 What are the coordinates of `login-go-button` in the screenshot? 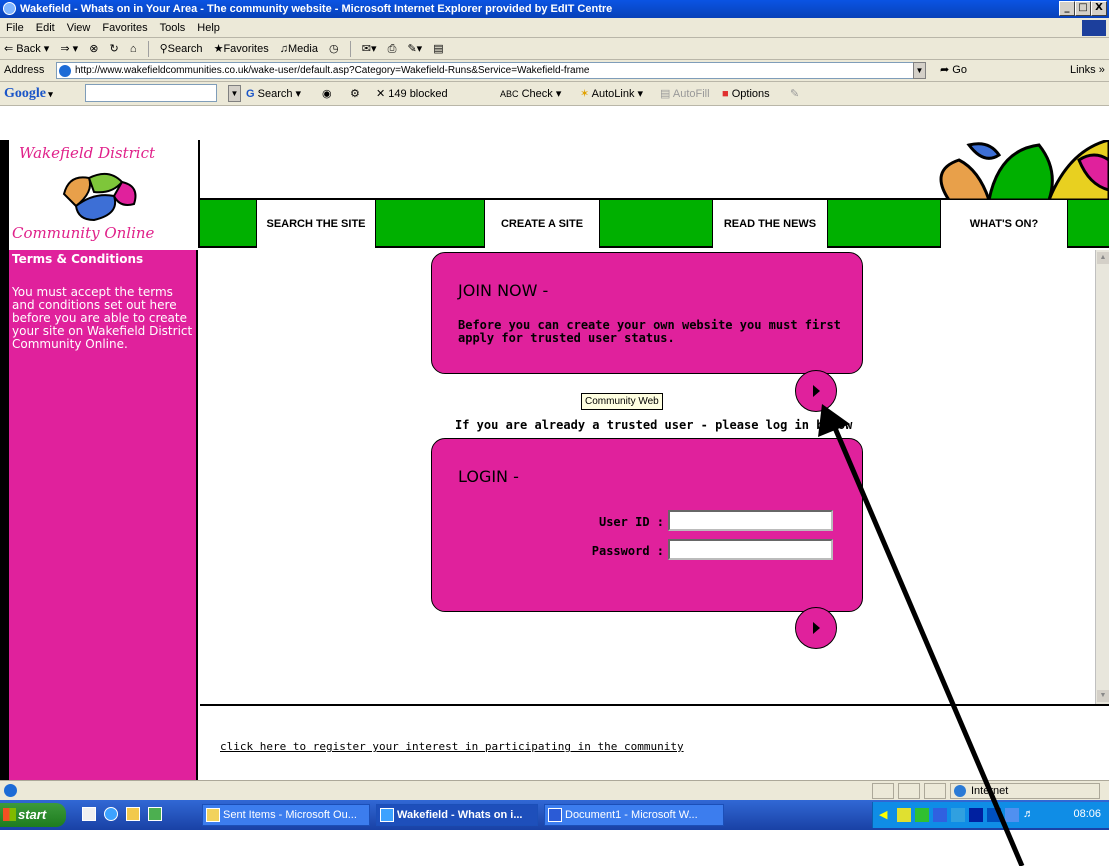 It's located at (816, 628).